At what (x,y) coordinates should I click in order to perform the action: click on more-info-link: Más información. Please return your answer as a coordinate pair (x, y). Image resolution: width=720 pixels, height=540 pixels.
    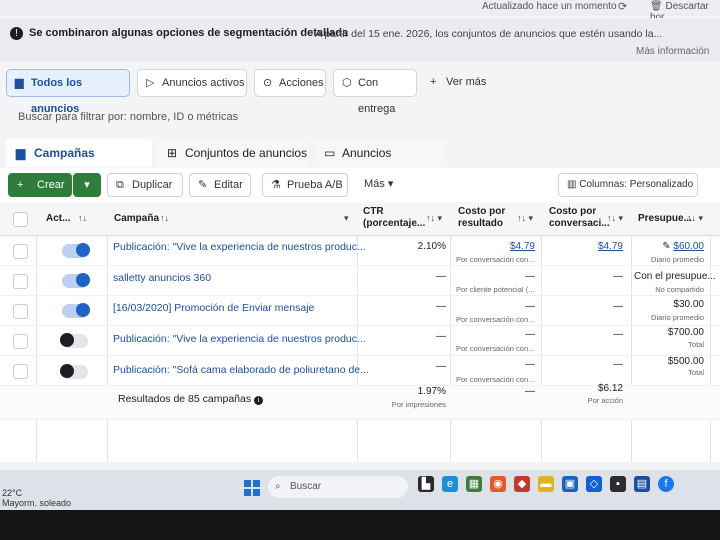
    Looking at the image, I should click on (672, 51).